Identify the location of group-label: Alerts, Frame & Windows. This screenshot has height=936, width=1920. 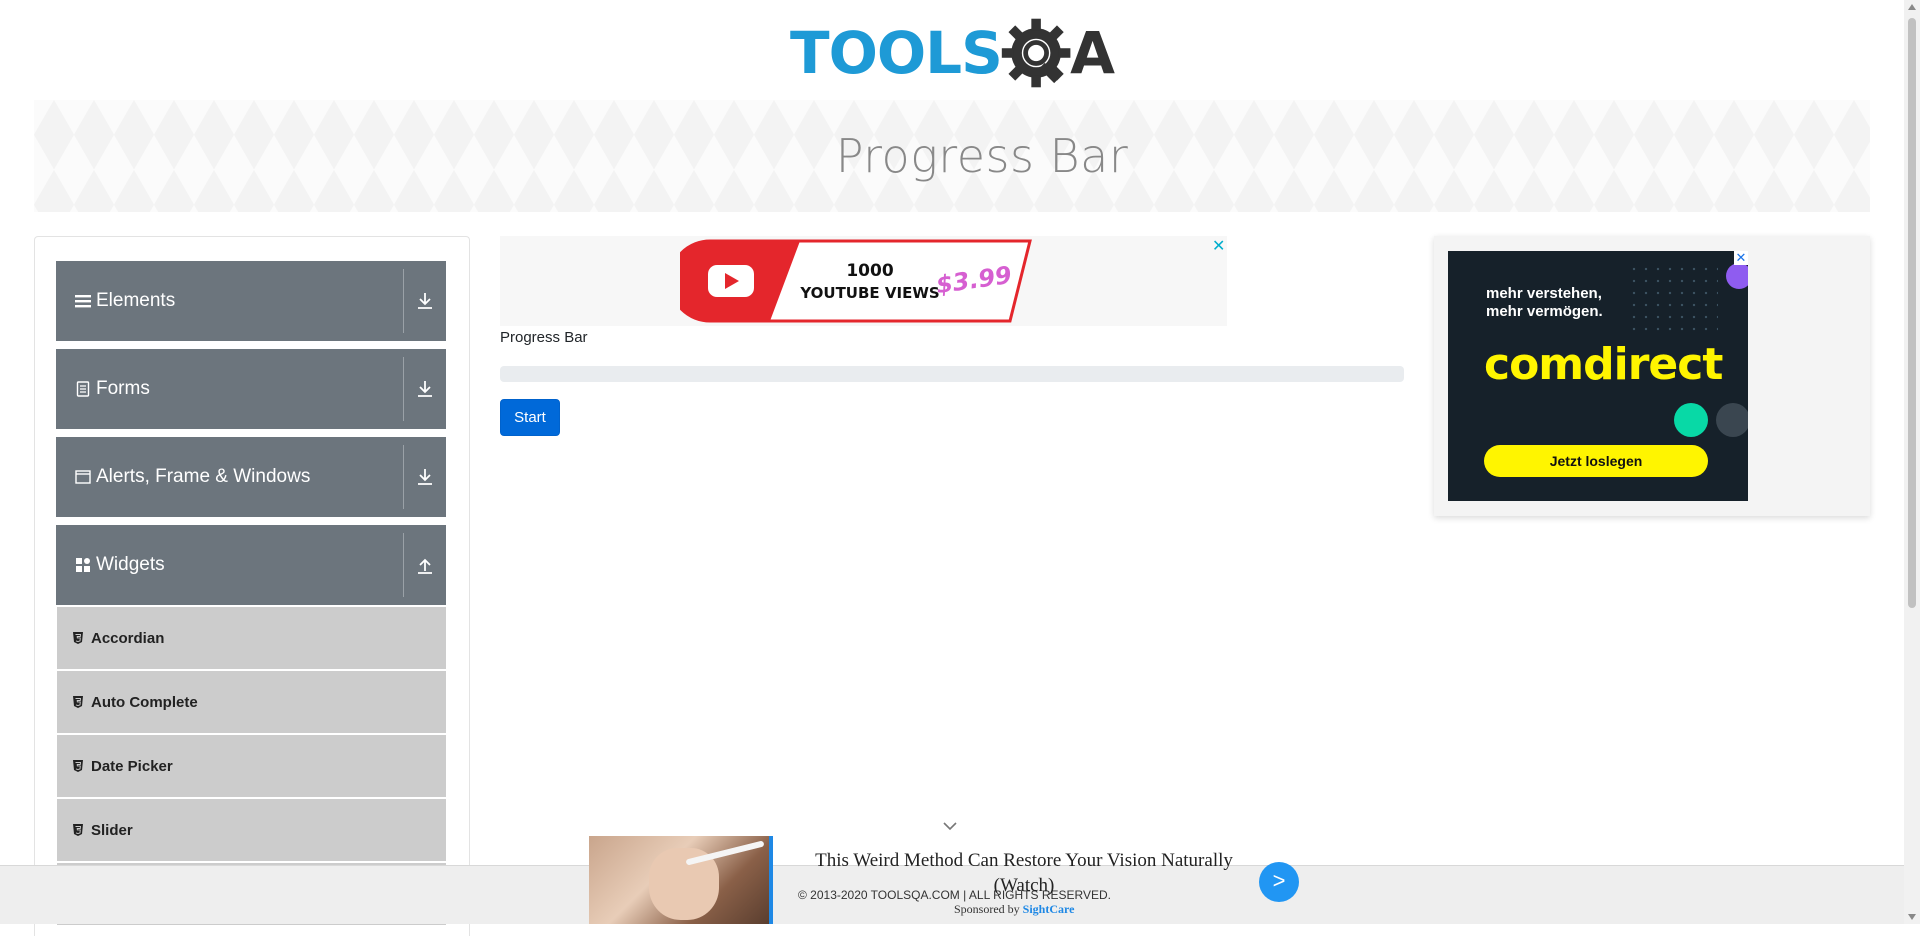
(203, 476).